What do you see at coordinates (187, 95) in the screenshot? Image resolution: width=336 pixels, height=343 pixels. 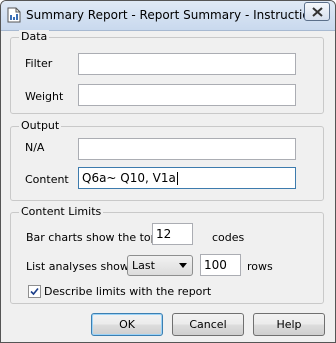 I see `weight-input` at bounding box center [187, 95].